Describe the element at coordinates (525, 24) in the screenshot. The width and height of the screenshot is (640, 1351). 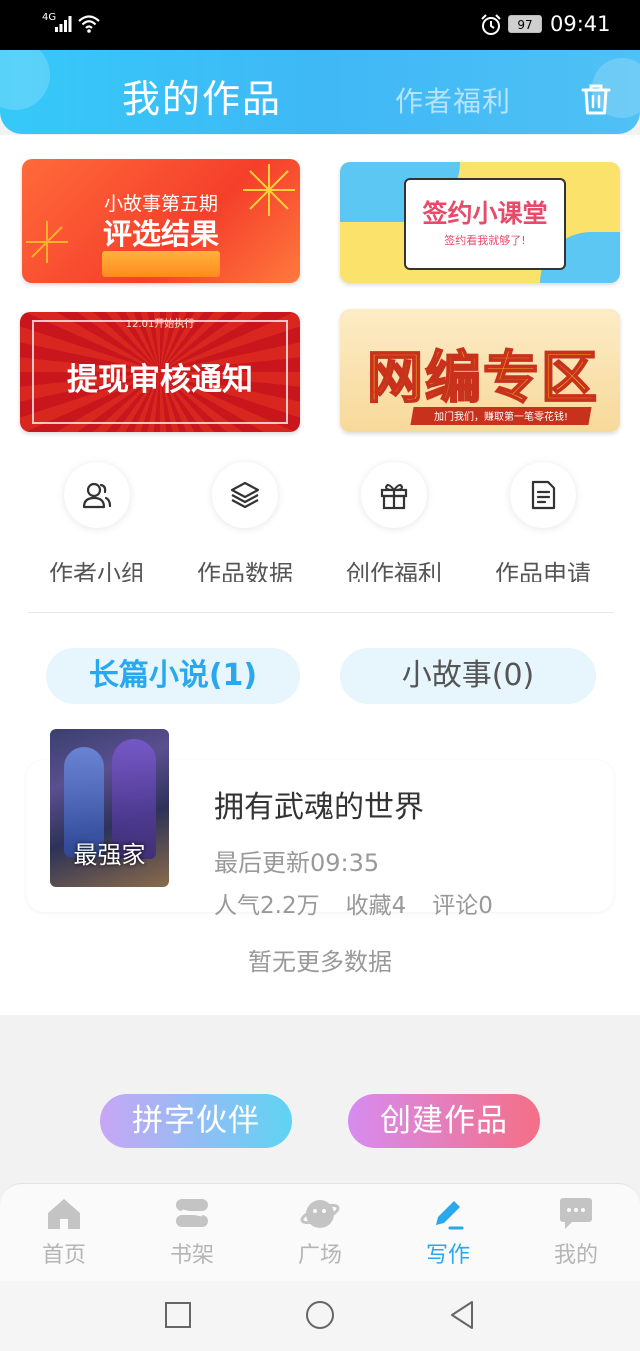
I see `battery-level: 97` at that location.